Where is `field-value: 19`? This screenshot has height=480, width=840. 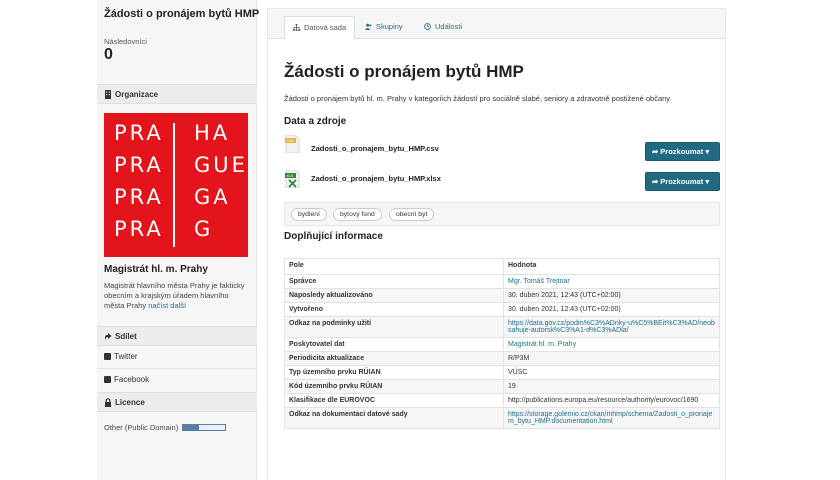
field-value: 19 is located at coordinates (611, 386).